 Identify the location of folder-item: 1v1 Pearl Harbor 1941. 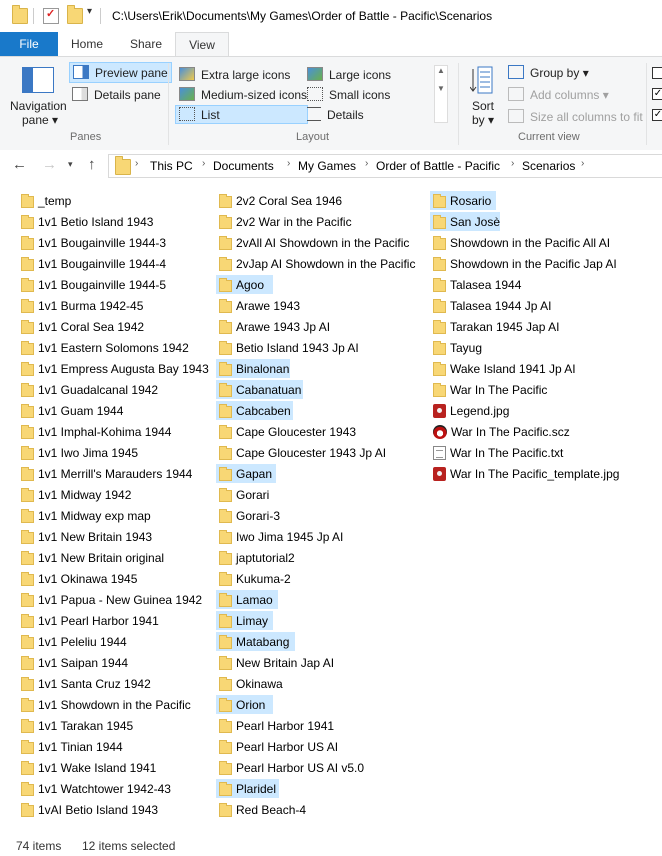
(88, 620).